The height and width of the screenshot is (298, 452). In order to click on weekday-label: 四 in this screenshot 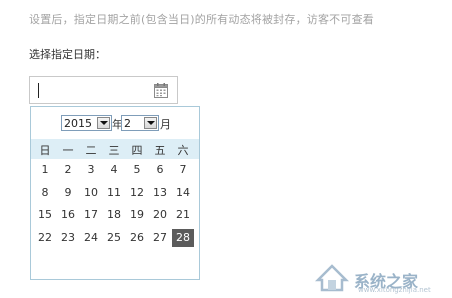, I will do `click(137, 150)`.